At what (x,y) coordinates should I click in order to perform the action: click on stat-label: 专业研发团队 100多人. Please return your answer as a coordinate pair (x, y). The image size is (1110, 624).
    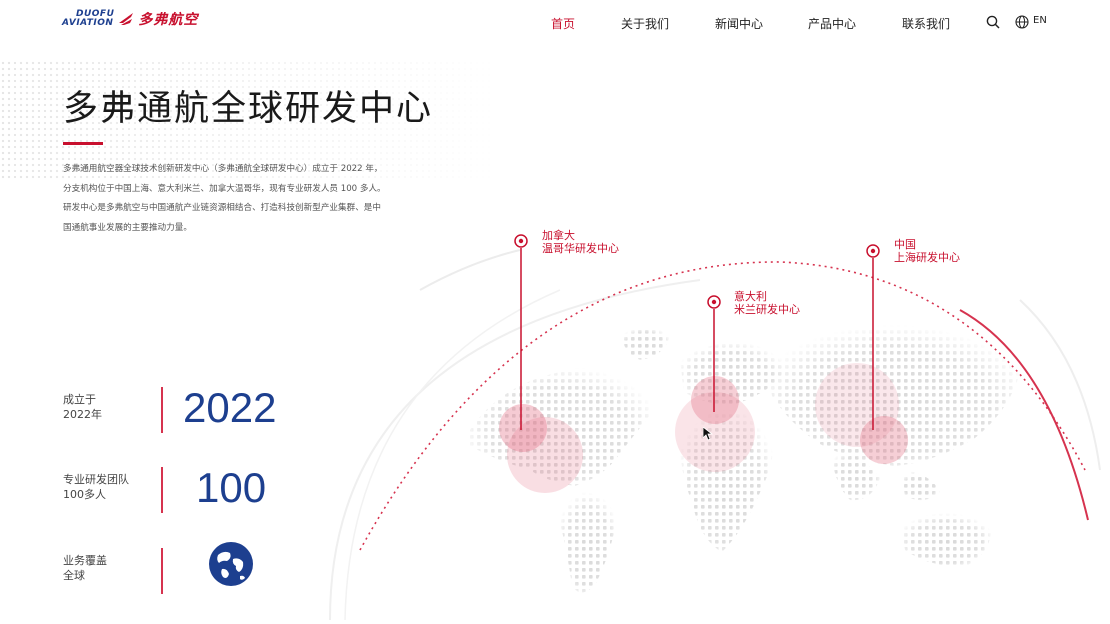
    Looking at the image, I should click on (108, 487).